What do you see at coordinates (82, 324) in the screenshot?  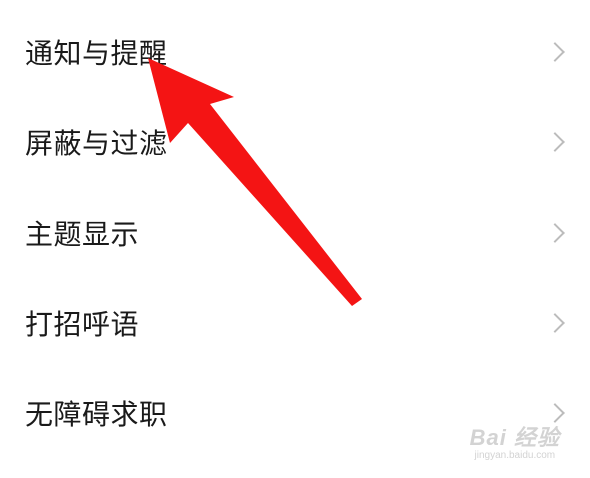 I see `settings-item-label: 打招呼语` at bounding box center [82, 324].